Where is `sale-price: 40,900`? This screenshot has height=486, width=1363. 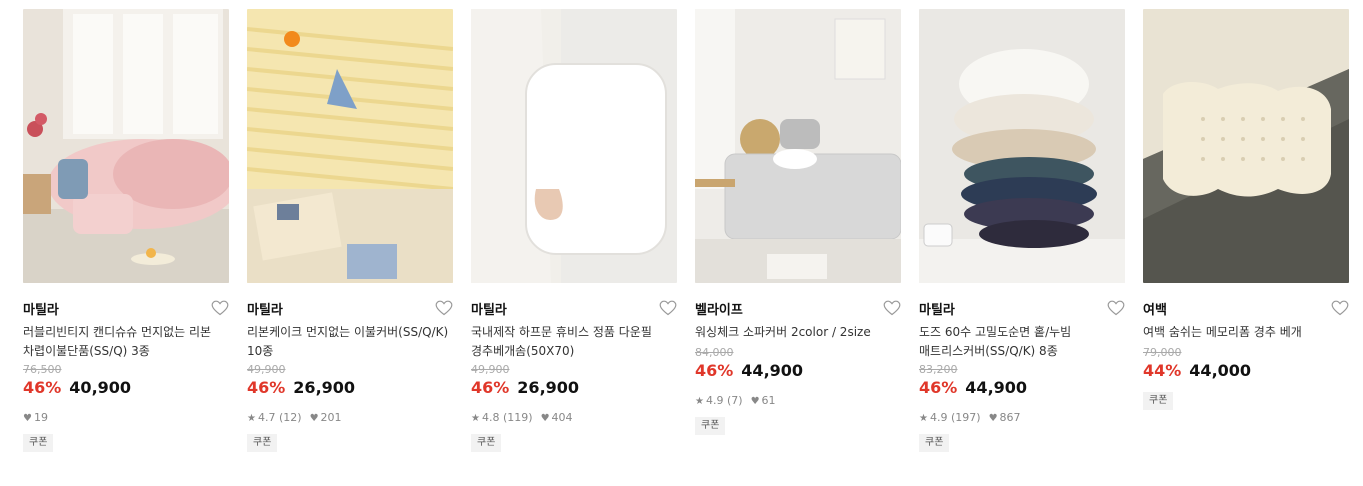 sale-price: 40,900 is located at coordinates (100, 387).